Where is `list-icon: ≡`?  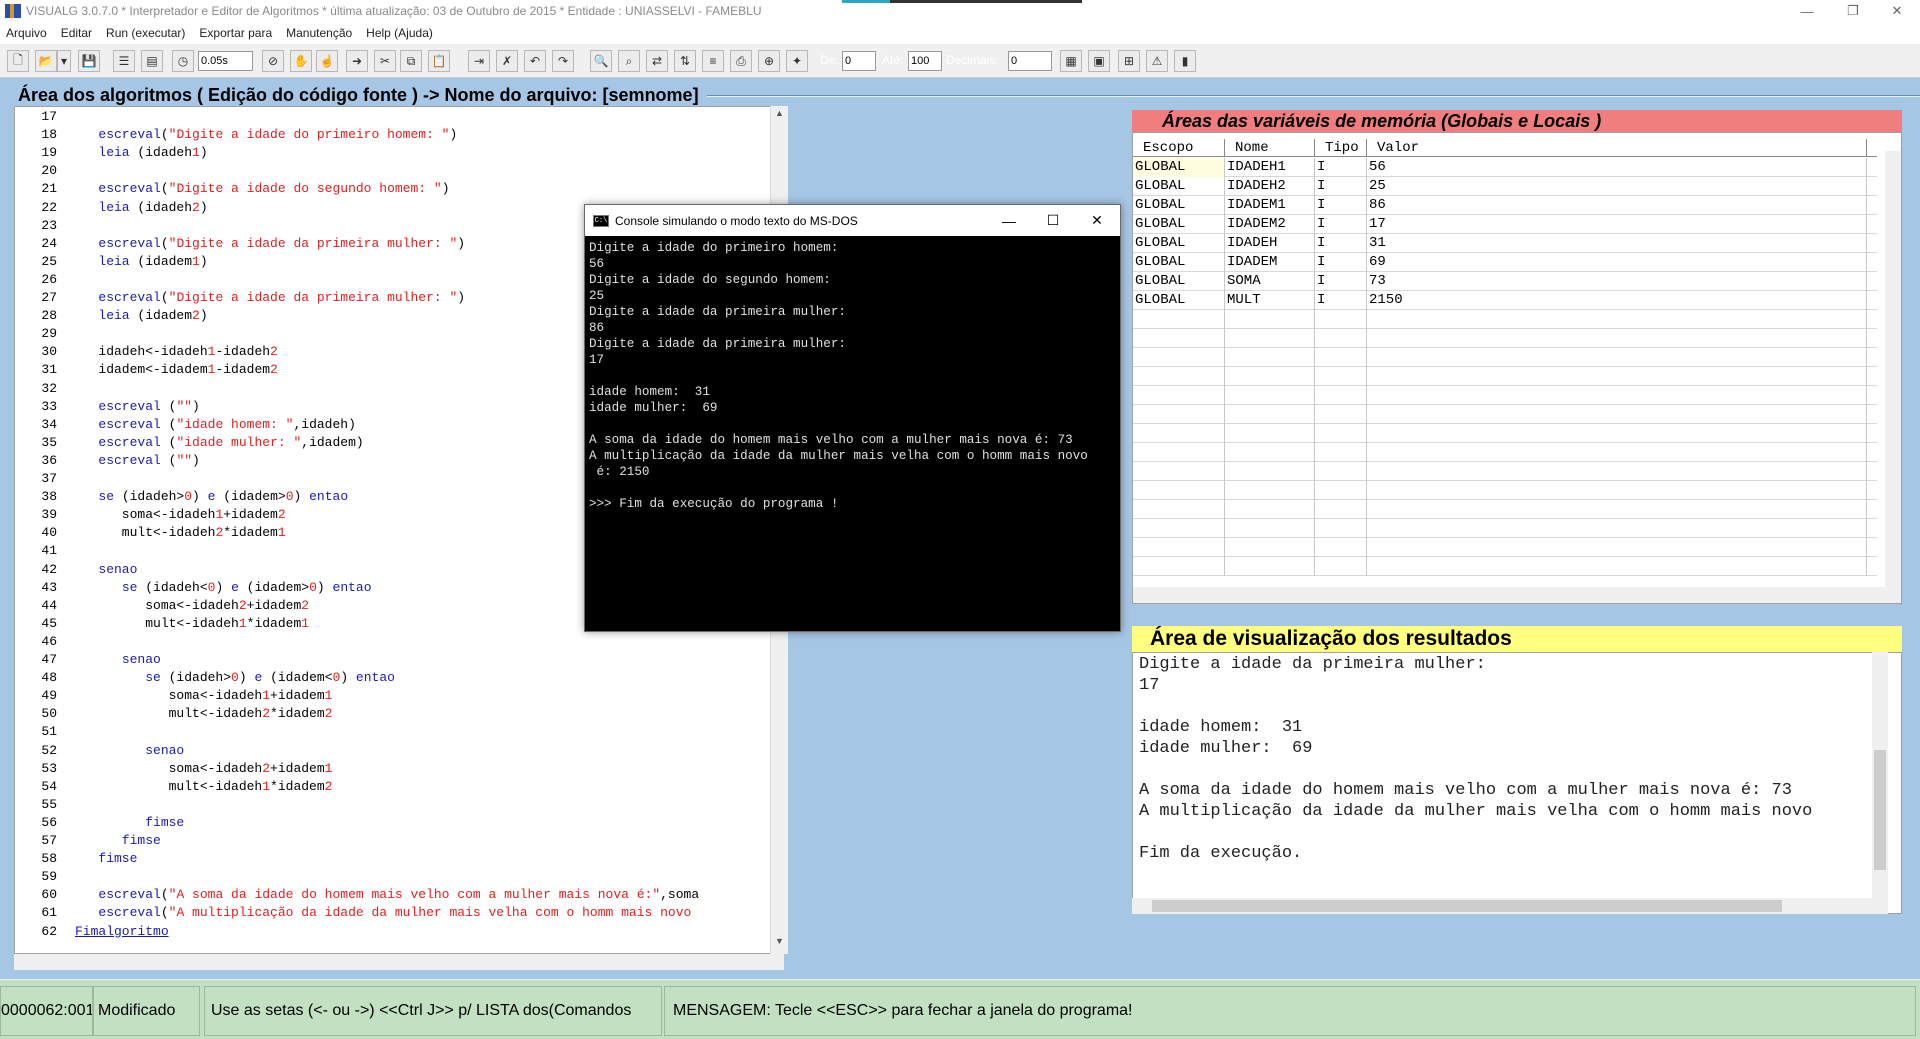 list-icon: ≡ is located at coordinates (713, 61).